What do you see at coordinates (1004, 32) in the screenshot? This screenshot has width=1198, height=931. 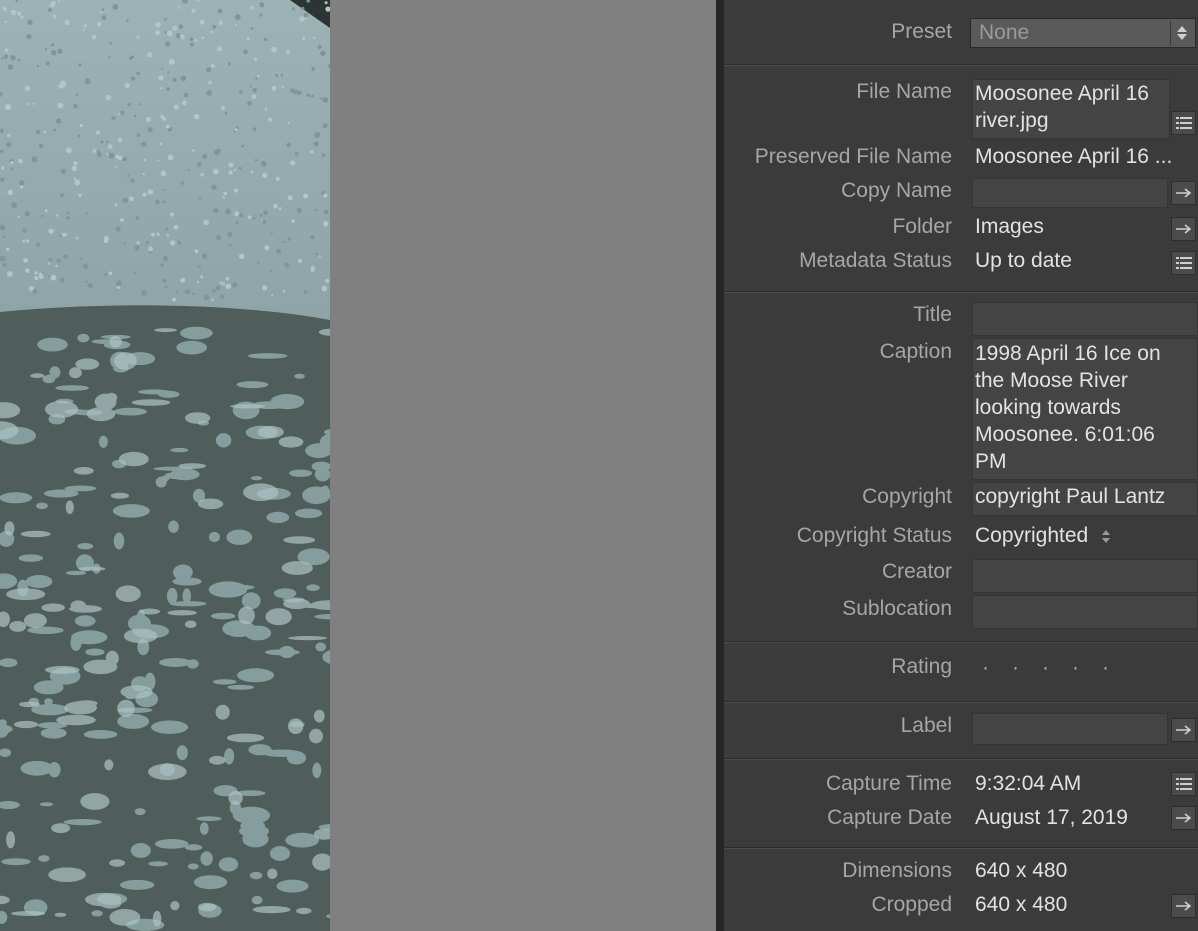 I see `preset-value: None` at bounding box center [1004, 32].